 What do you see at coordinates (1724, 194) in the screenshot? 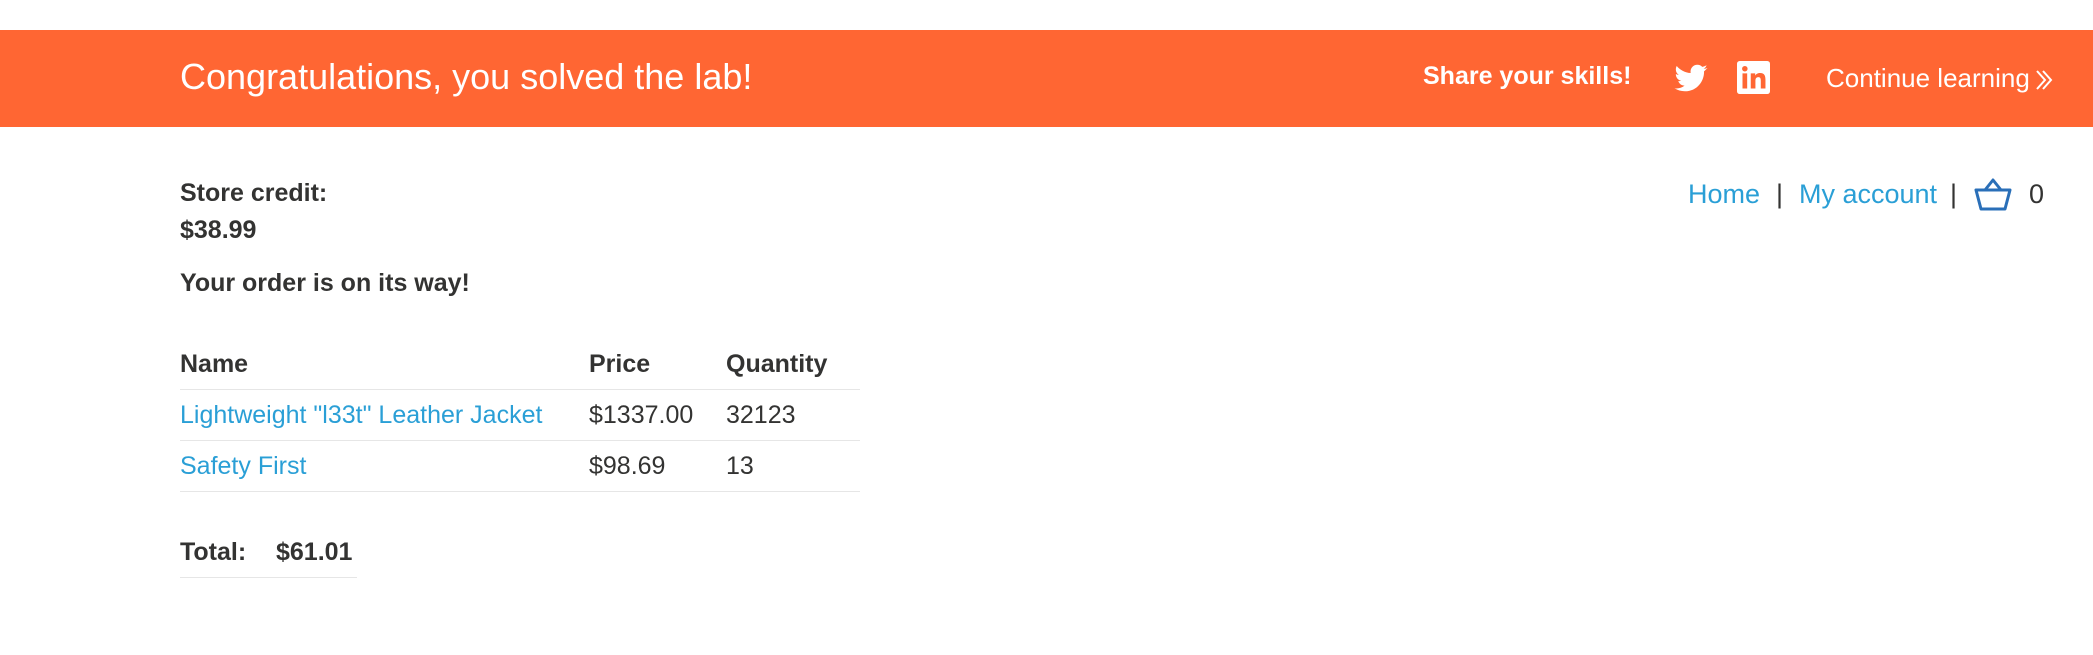
I see `nav-home-link: Home` at bounding box center [1724, 194].